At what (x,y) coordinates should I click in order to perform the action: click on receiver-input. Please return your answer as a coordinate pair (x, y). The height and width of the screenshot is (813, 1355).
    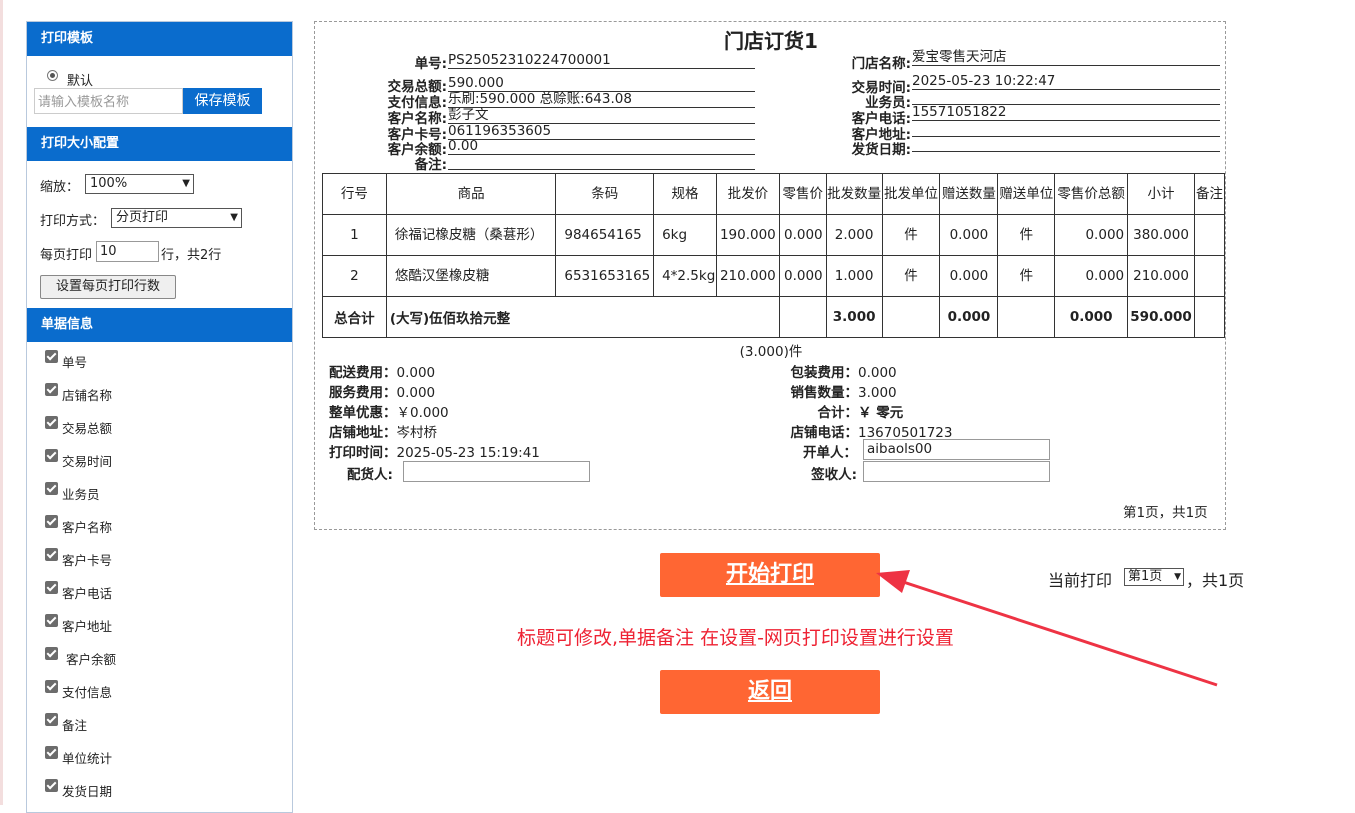
    Looking at the image, I should click on (956, 471).